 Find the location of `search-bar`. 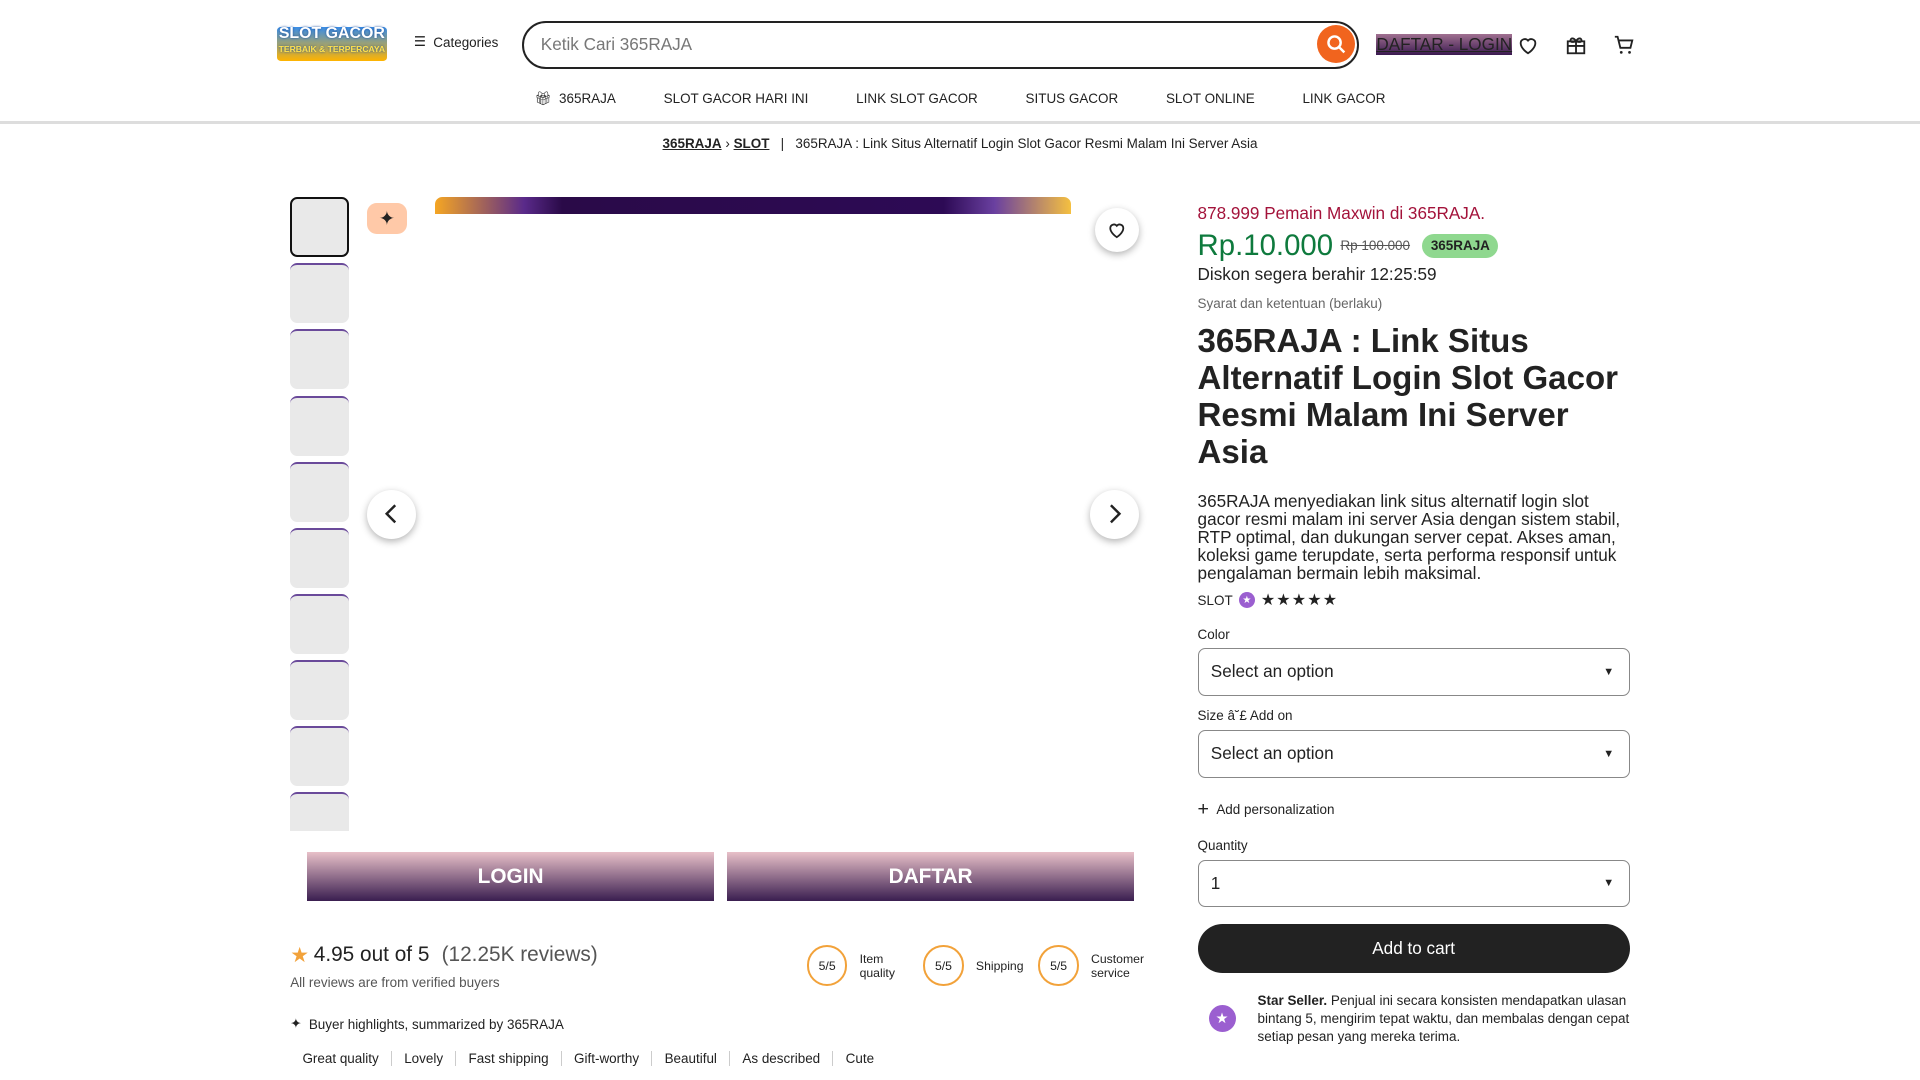

search-bar is located at coordinates (940, 44).